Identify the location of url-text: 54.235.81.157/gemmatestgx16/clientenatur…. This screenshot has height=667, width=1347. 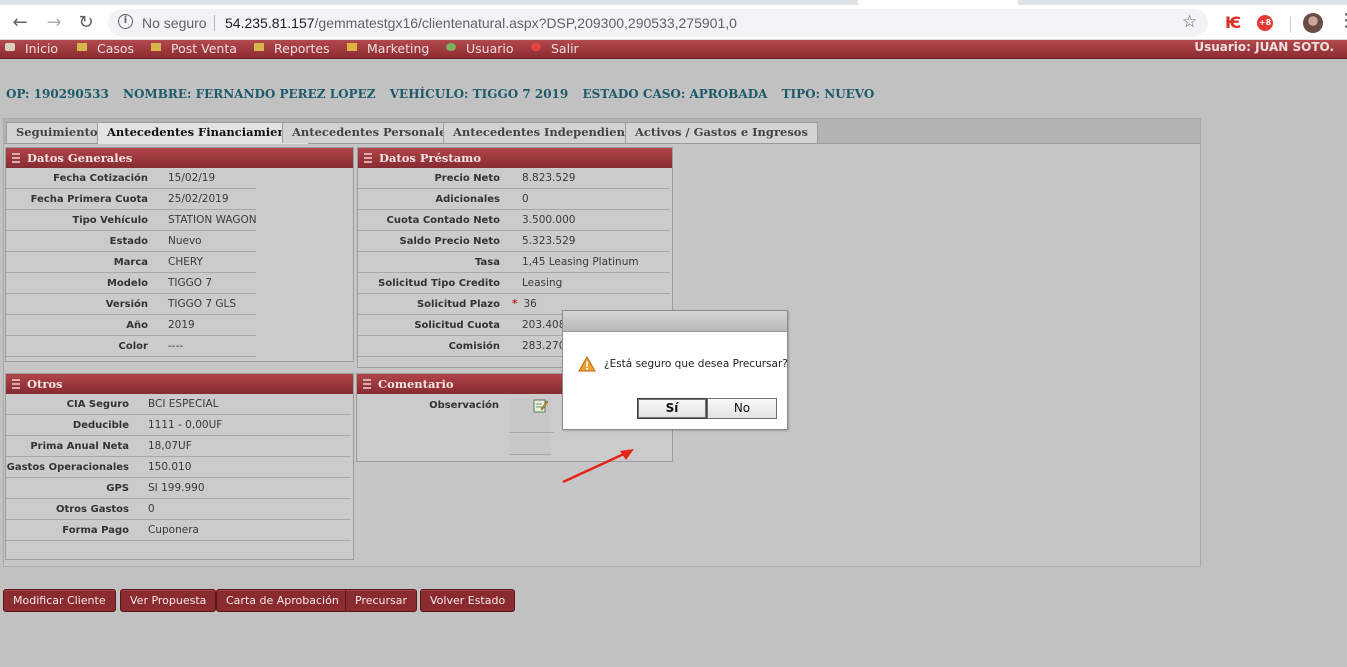
(481, 23).